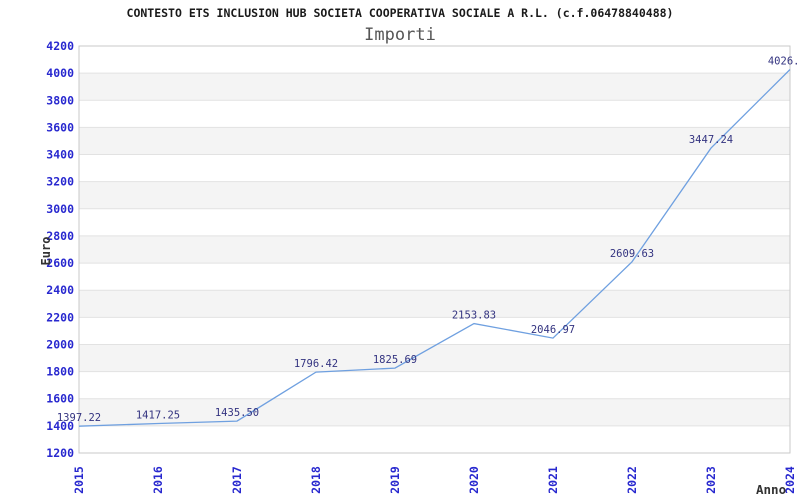  What do you see at coordinates (60, 290) in the screenshot?
I see `y-tick-label: 2400` at bounding box center [60, 290].